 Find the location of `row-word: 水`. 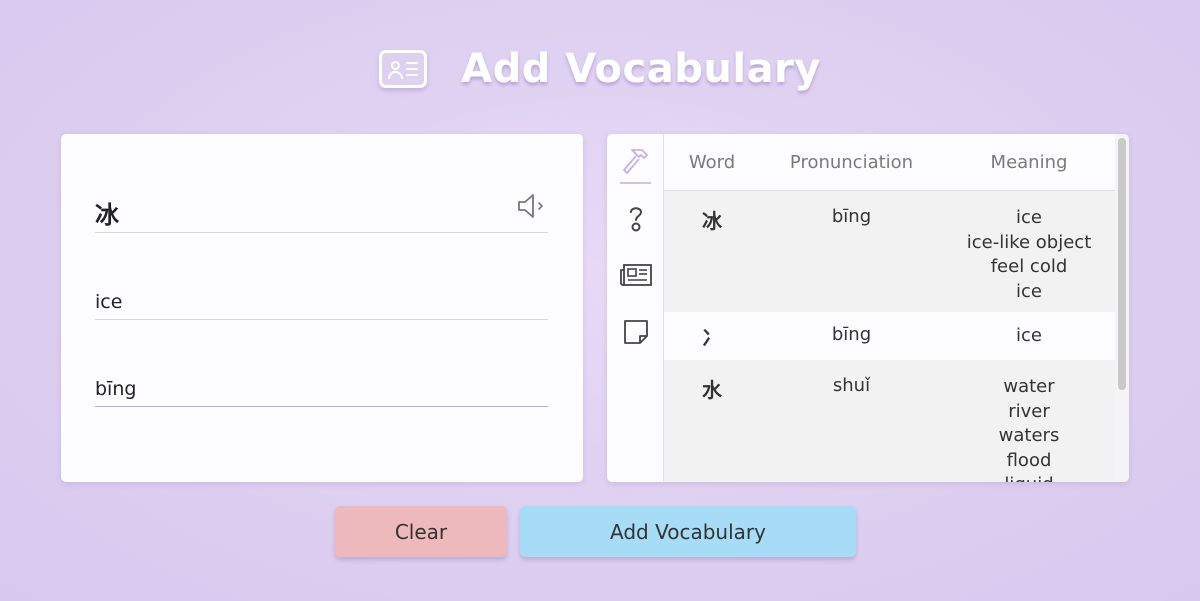

row-word: 水 is located at coordinates (712, 390).